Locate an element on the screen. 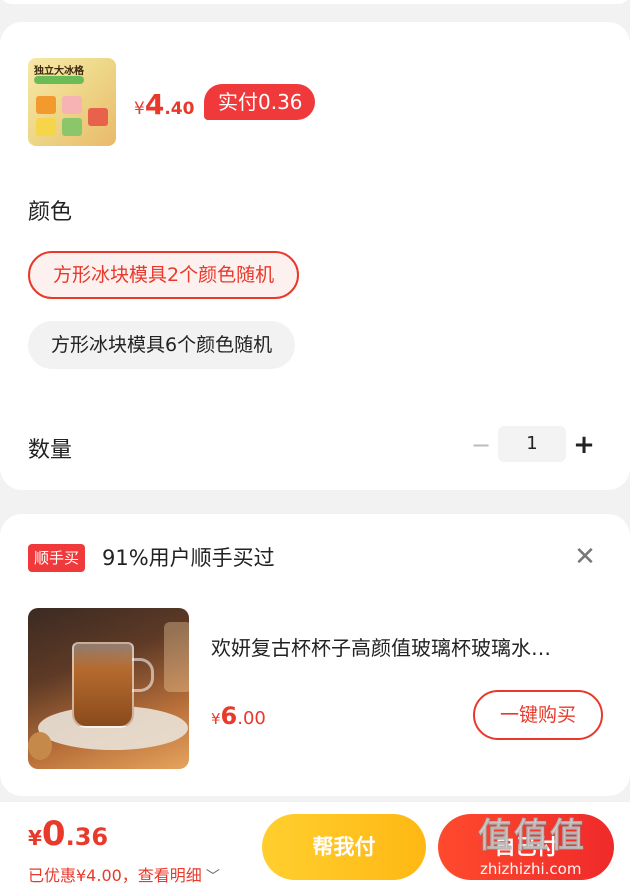  addon-product-image is located at coordinates (108, 688).